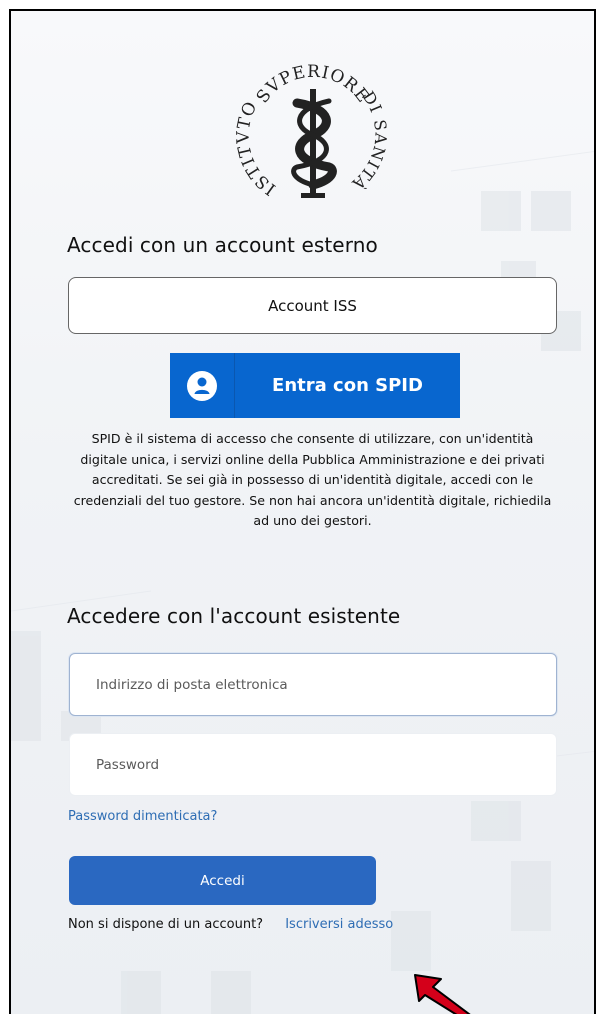 This screenshot has width=603, height=1014. Describe the element at coordinates (142, 816) in the screenshot. I see `forgot-password-link: Password dimenticata?` at that location.